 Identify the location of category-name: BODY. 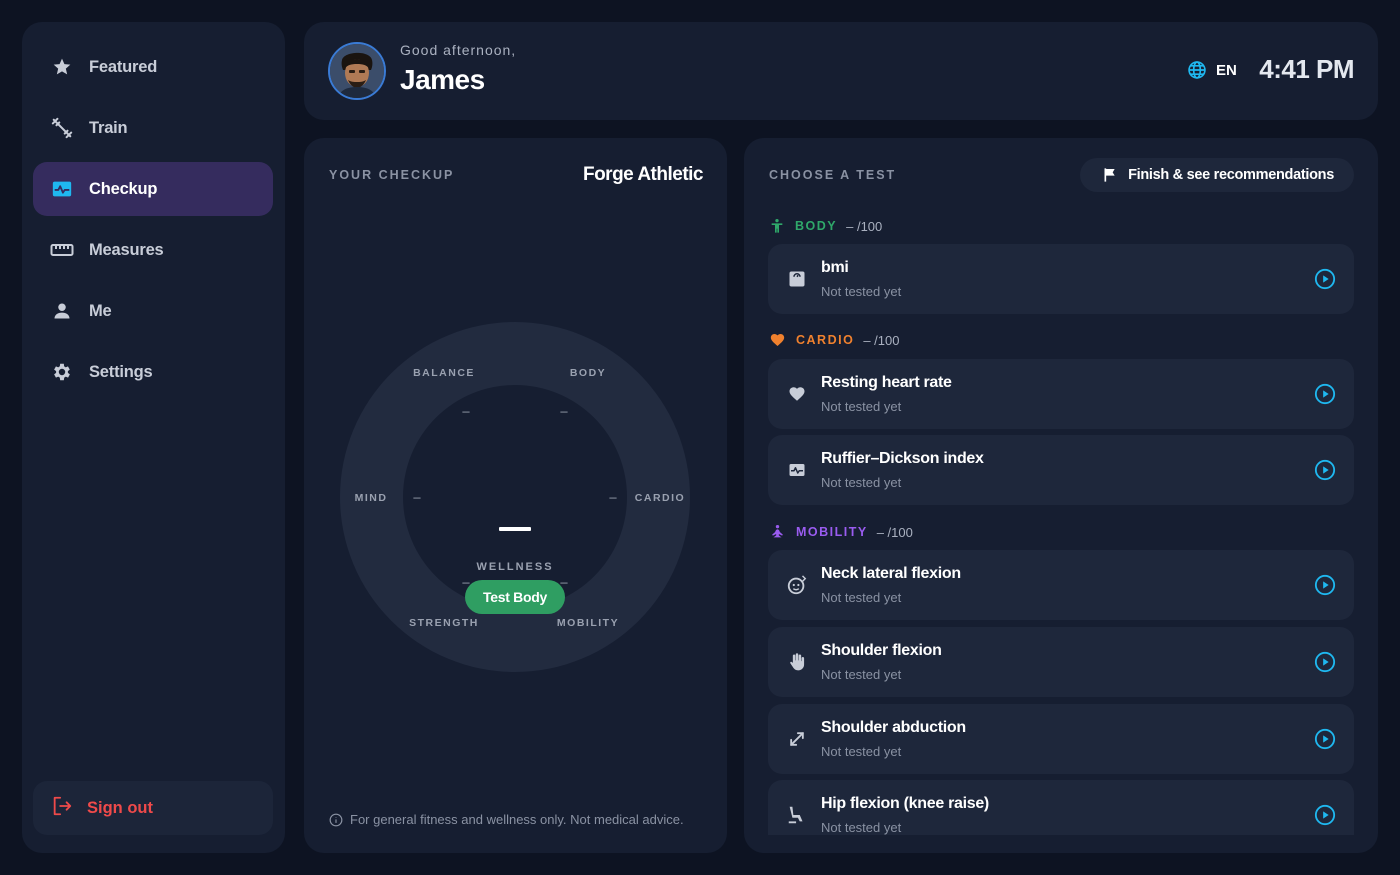
(816, 226).